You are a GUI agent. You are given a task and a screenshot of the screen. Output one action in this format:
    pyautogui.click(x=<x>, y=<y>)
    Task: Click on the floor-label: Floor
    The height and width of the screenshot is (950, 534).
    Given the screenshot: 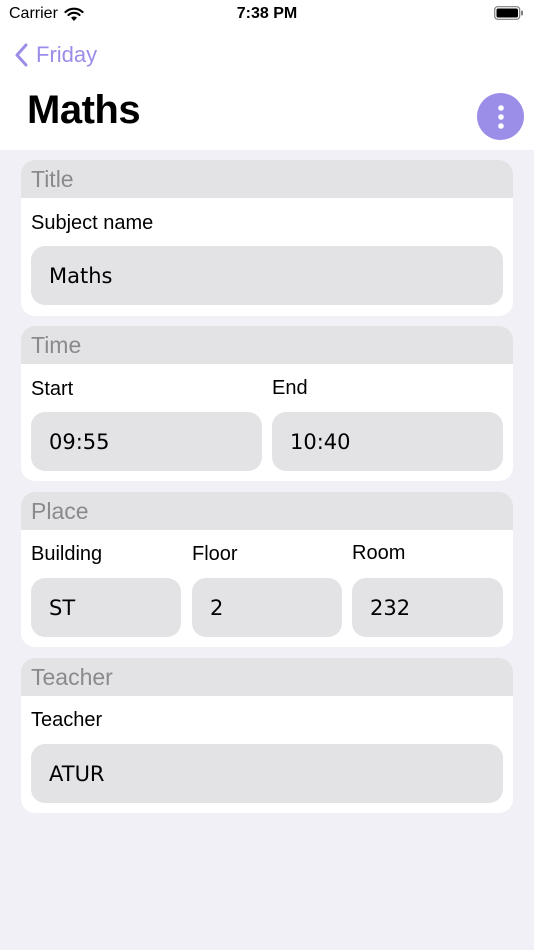 What is the action you would take?
    pyautogui.click(x=215, y=554)
    